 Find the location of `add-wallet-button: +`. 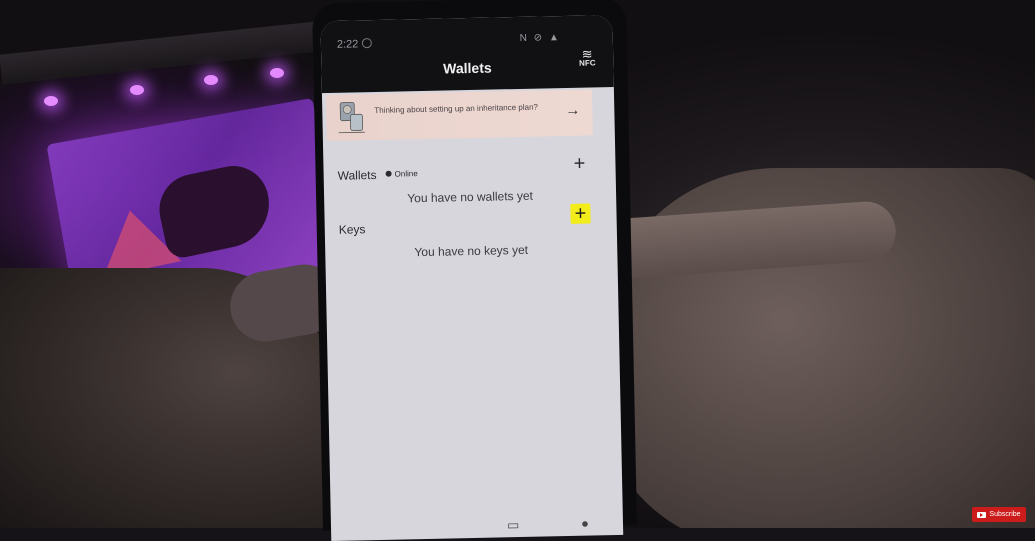

add-wallet-button: + is located at coordinates (579, 163).